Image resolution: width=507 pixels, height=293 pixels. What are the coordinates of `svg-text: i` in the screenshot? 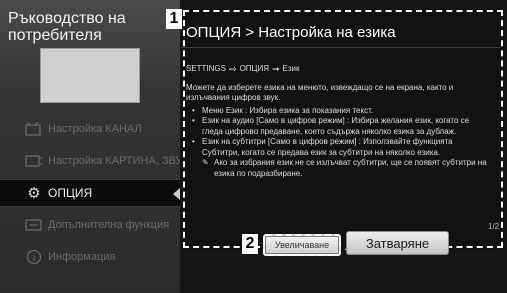 It's located at (34, 259).